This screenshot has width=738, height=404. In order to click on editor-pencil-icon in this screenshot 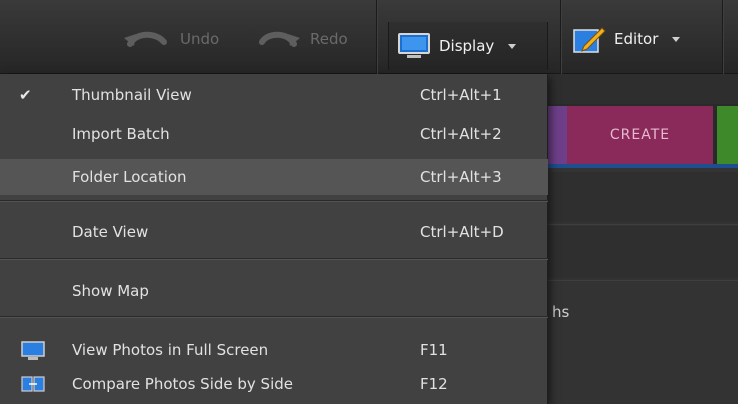, I will do `click(589, 40)`.